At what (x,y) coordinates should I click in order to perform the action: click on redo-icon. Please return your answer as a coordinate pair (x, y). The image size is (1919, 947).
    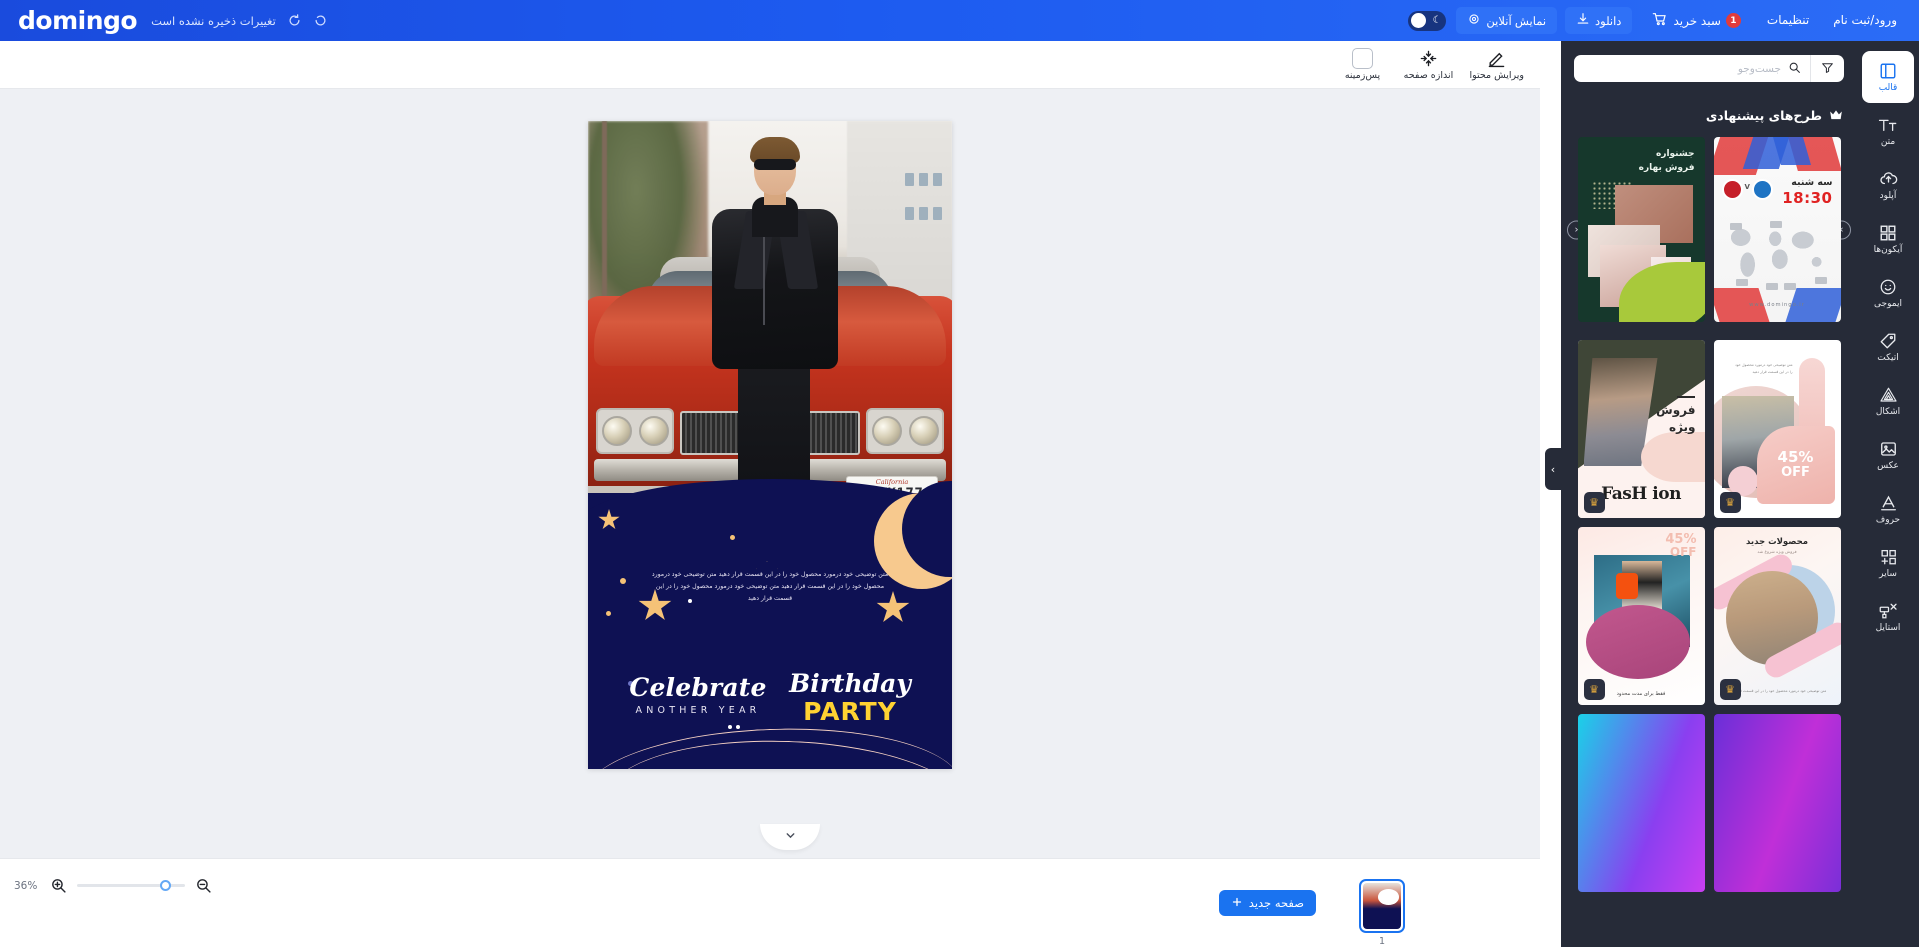
    Looking at the image, I should click on (320, 20).